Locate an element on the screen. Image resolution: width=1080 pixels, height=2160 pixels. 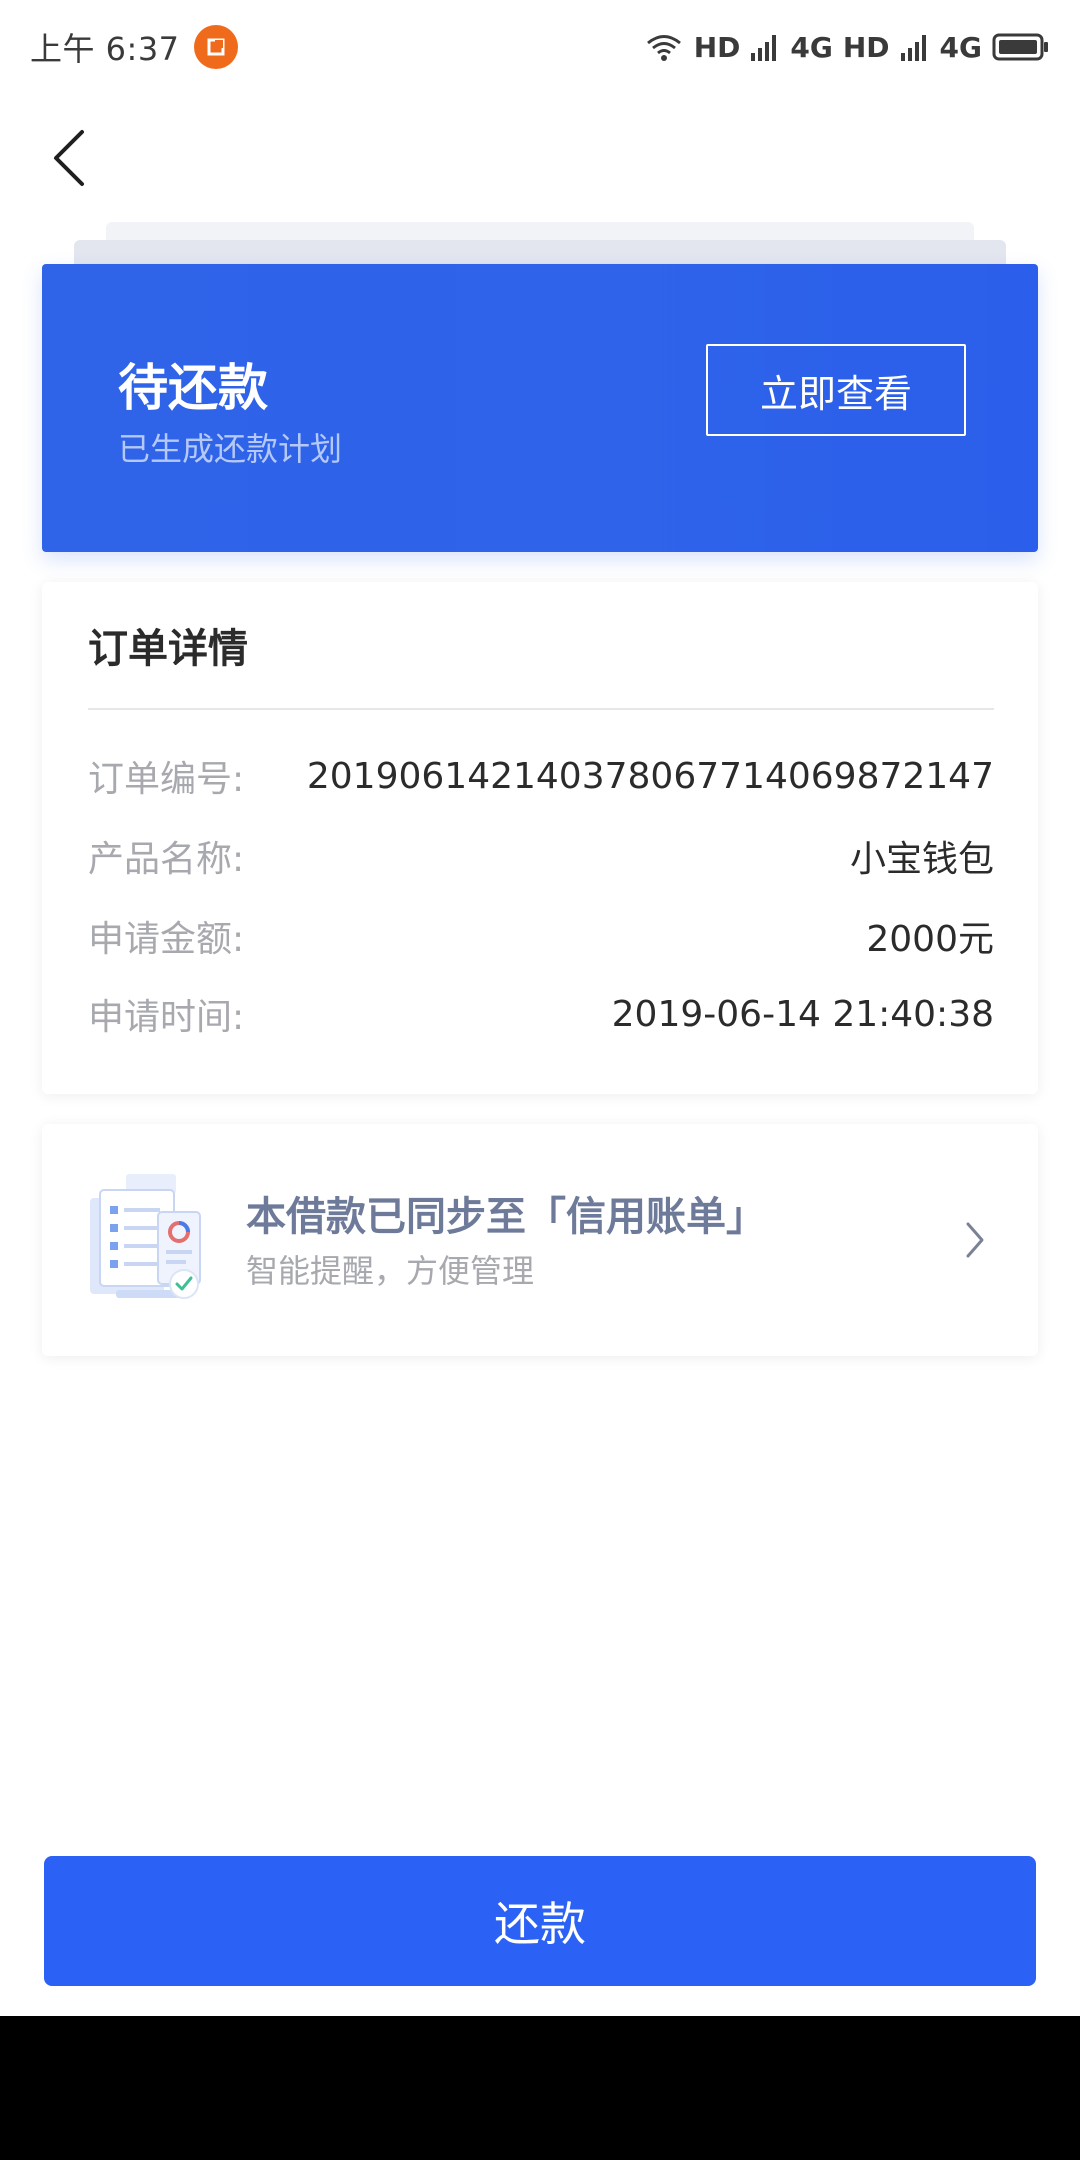
repayment-status-card: 待还款 已生成还款计划 立即查看 is located at coordinates (540, 408).